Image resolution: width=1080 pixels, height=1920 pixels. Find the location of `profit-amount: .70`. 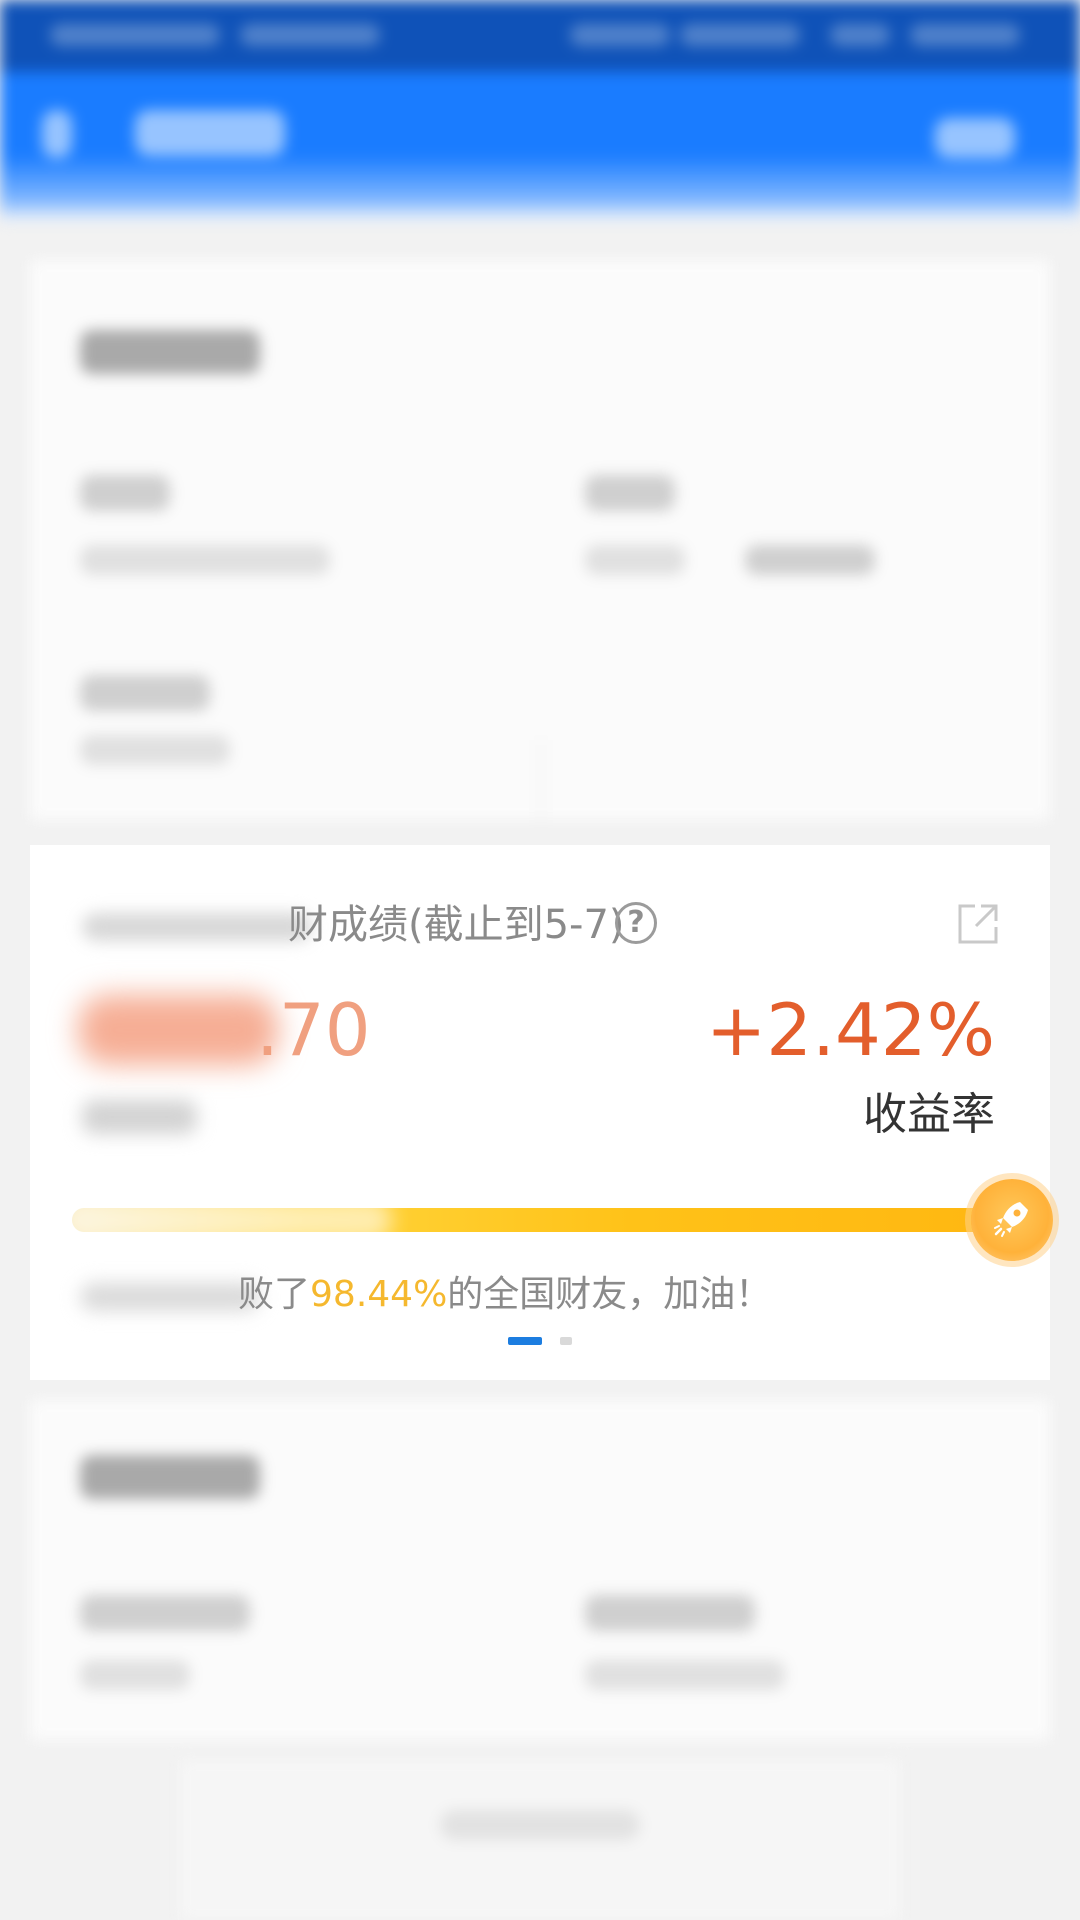

profit-amount: .70 is located at coordinates (243, 1030).